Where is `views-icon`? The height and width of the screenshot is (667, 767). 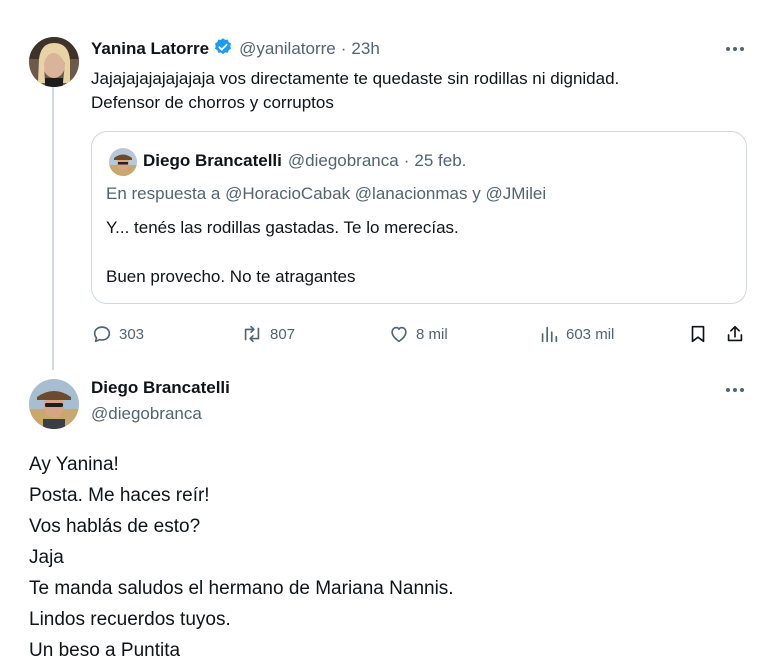 views-icon is located at coordinates (549, 334).